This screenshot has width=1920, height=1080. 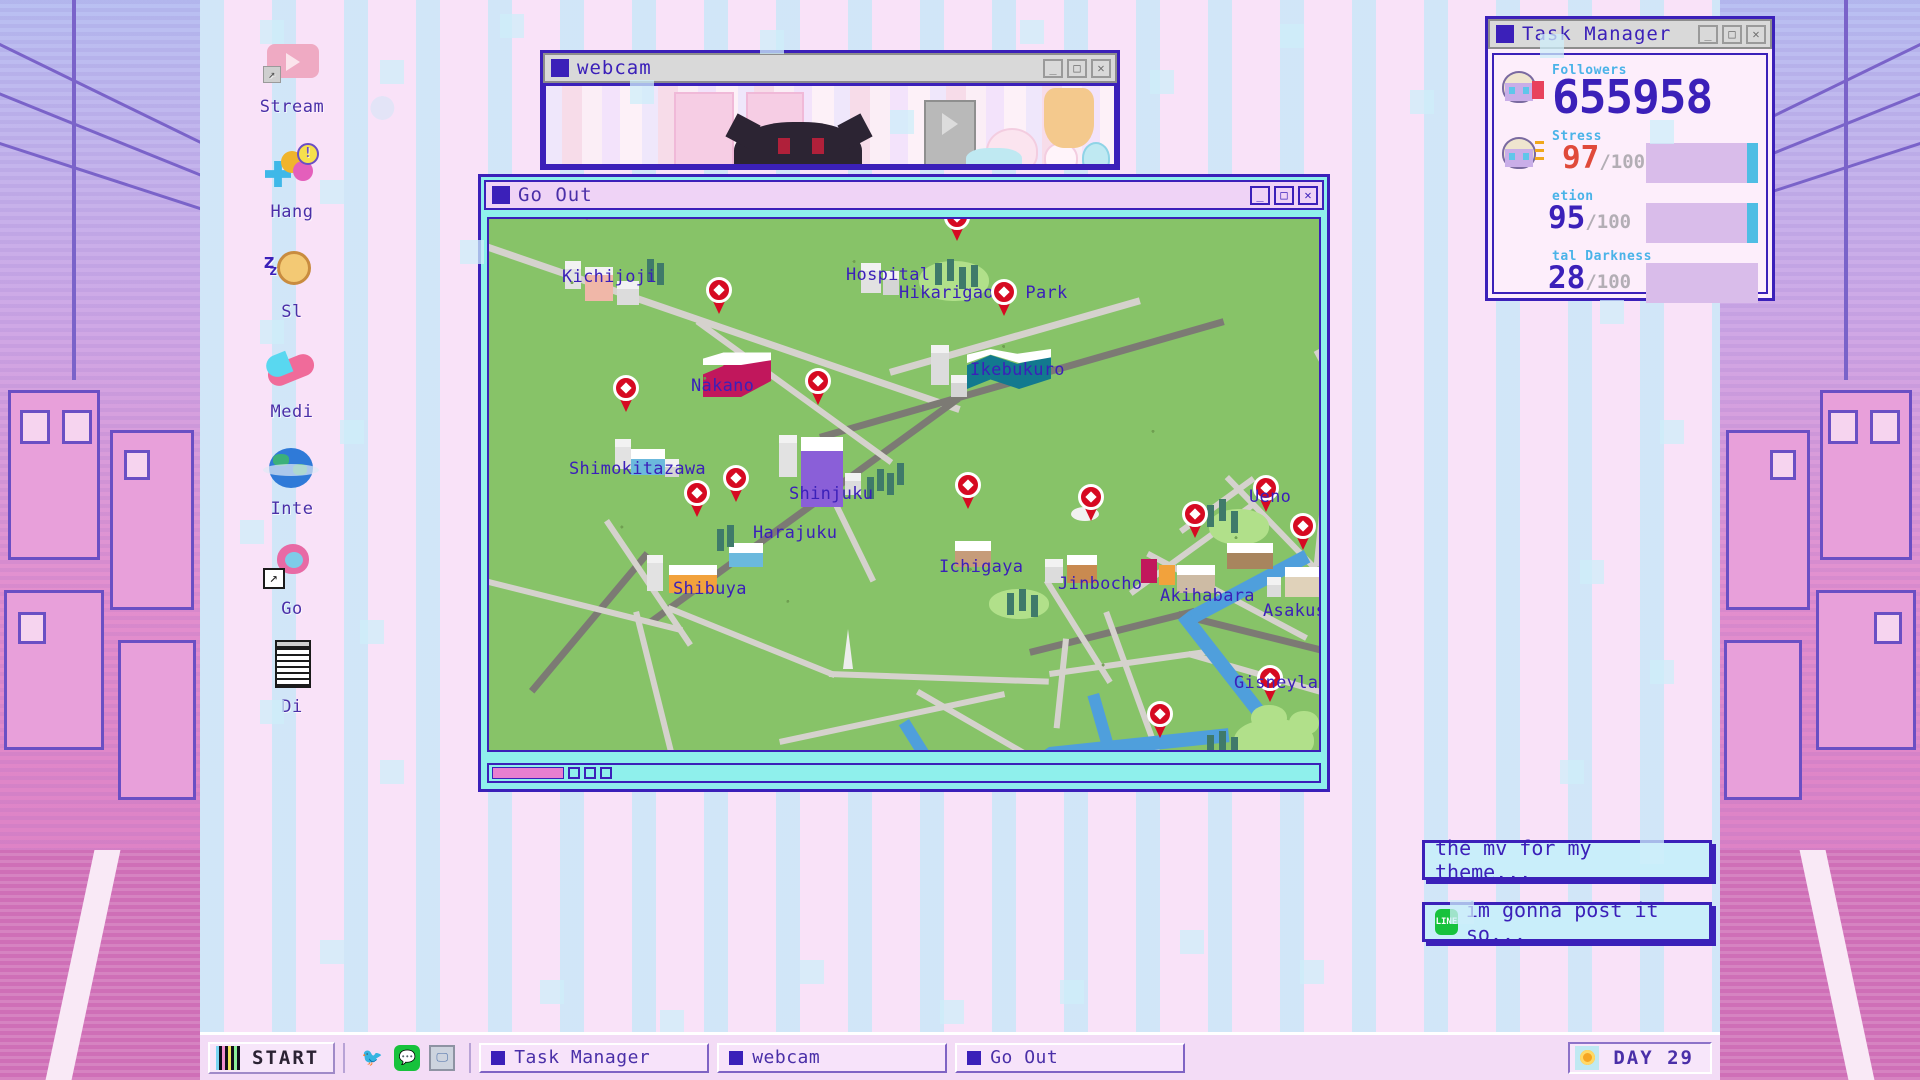 I want to click on map-location-label: Ueno, so click(x=1270, y=497).